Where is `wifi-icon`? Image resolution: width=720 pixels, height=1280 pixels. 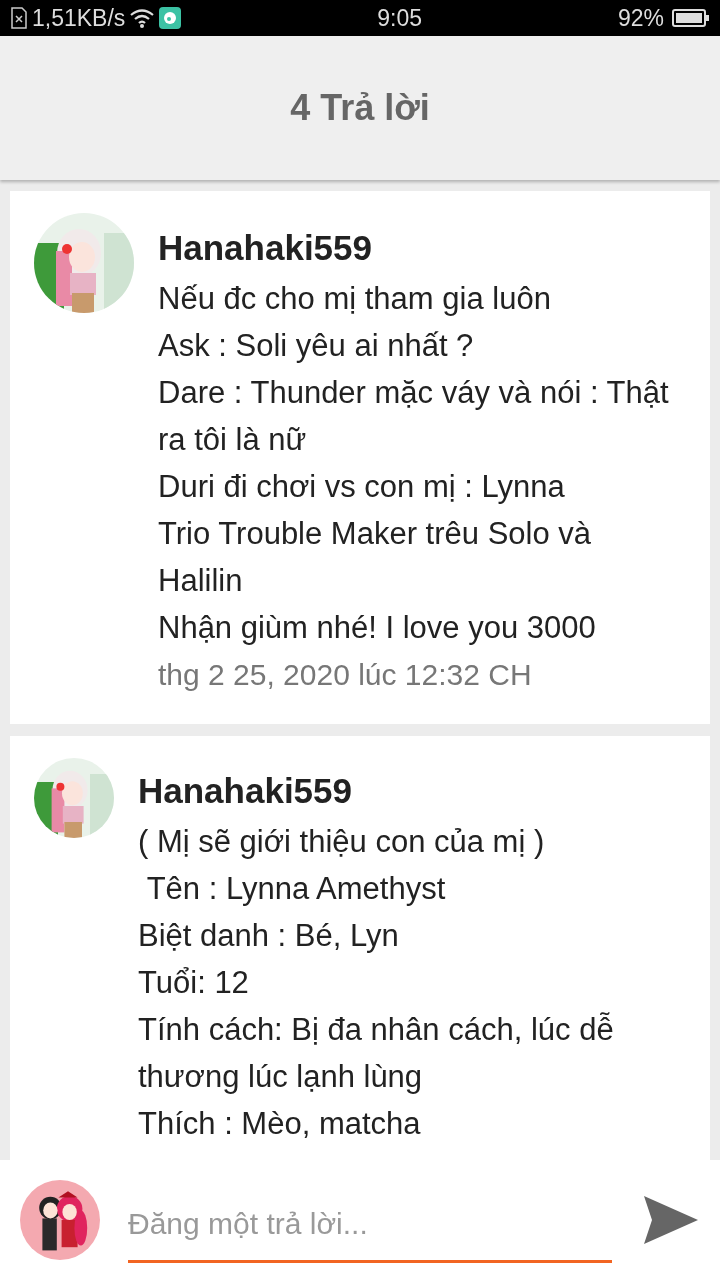 wifi-icon is located at coordinates (142, 18).